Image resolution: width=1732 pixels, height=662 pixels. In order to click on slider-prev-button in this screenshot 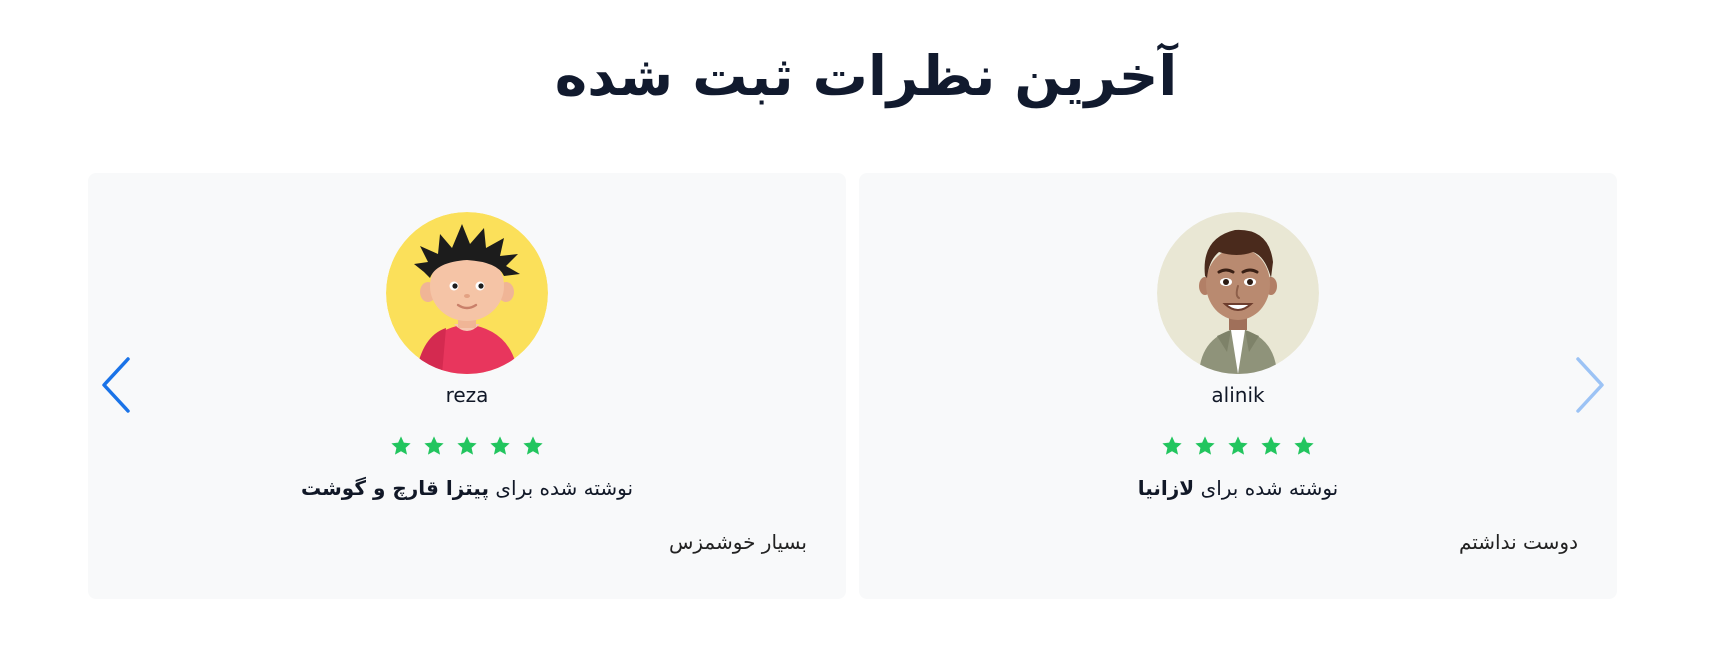, I will do `click(116, 385)`.